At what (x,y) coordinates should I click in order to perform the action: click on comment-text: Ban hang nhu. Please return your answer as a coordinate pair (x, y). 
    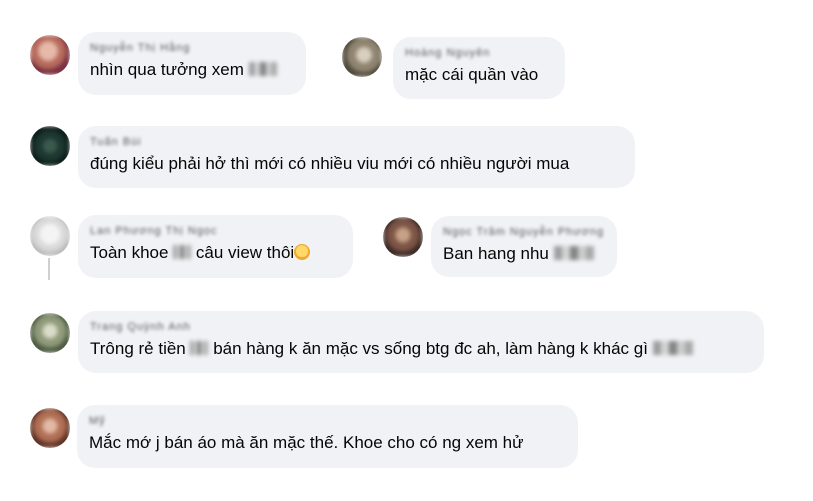
    Looking at the image, I should click on (524, 254).